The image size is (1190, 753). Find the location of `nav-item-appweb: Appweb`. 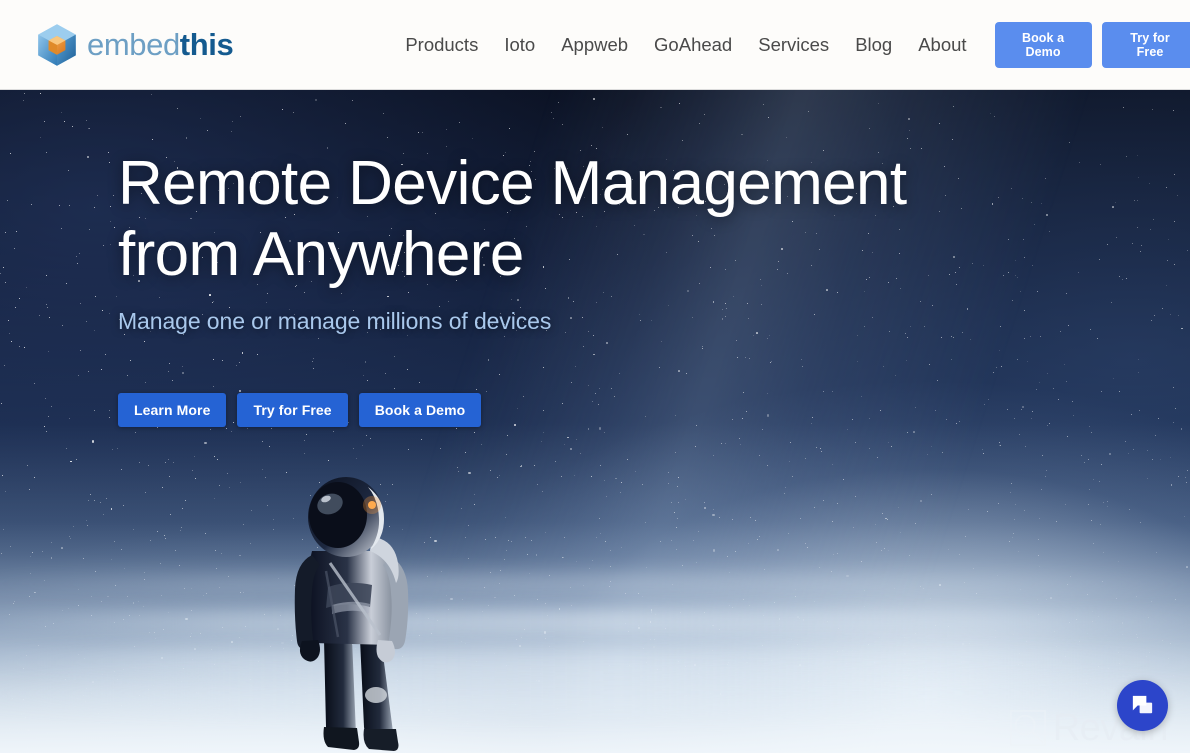

nav-item-appweb: Appweb is located at coordinates (594, 45).